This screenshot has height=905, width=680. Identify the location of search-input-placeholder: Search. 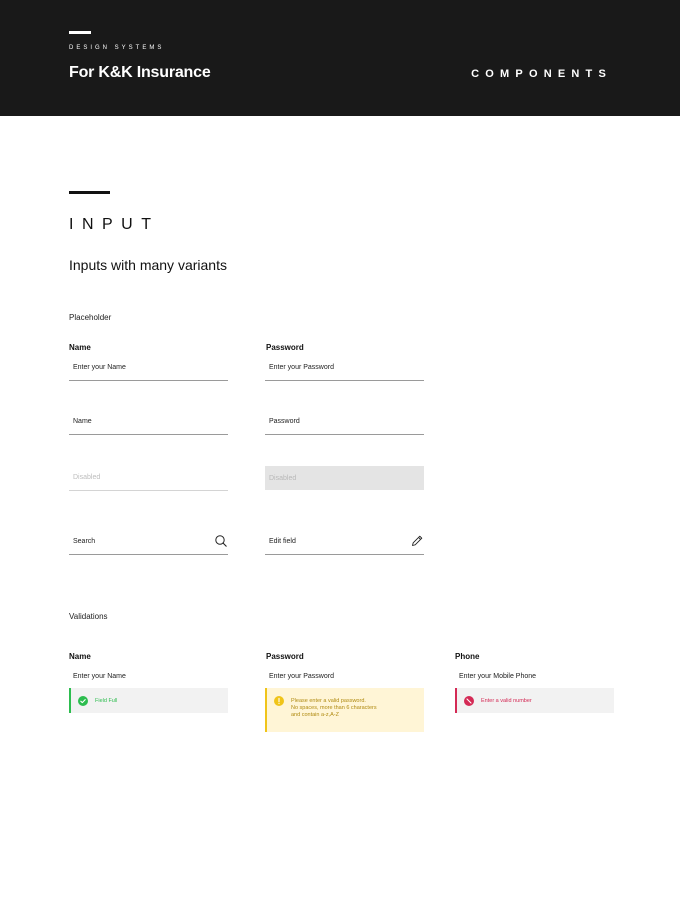
(84, 541).